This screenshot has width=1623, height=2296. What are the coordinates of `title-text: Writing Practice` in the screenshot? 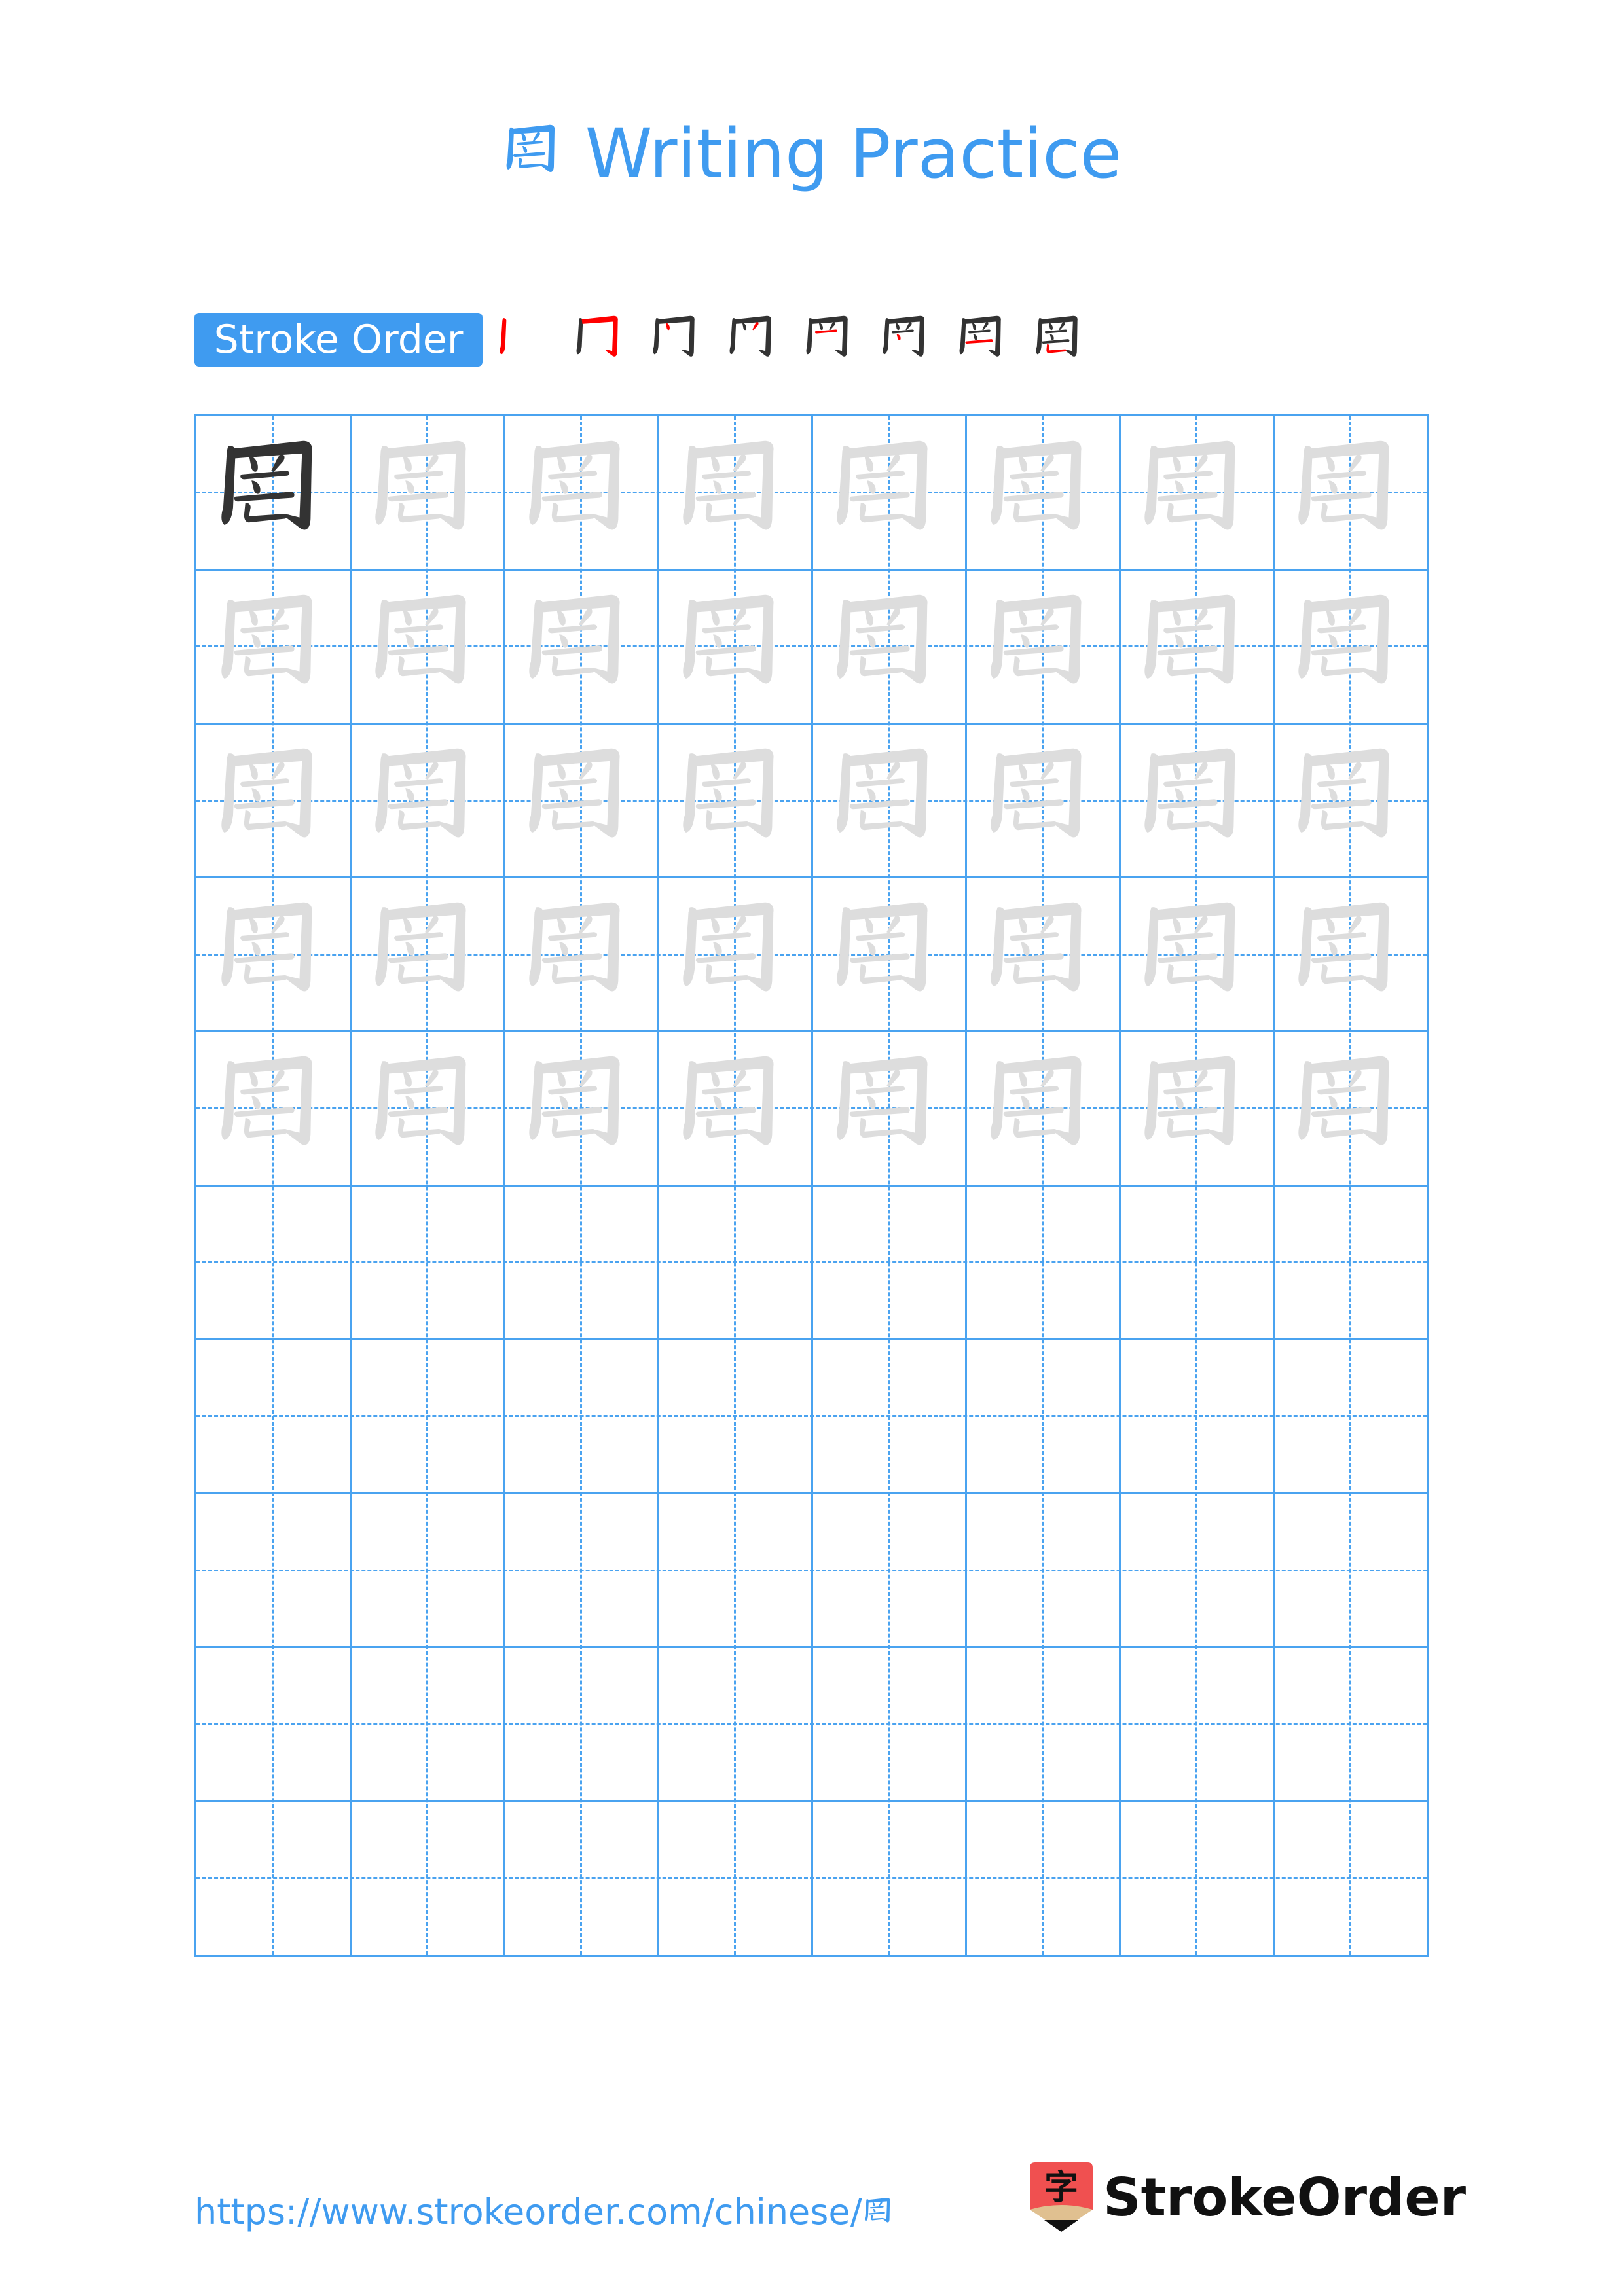 It's located at (853, 154).